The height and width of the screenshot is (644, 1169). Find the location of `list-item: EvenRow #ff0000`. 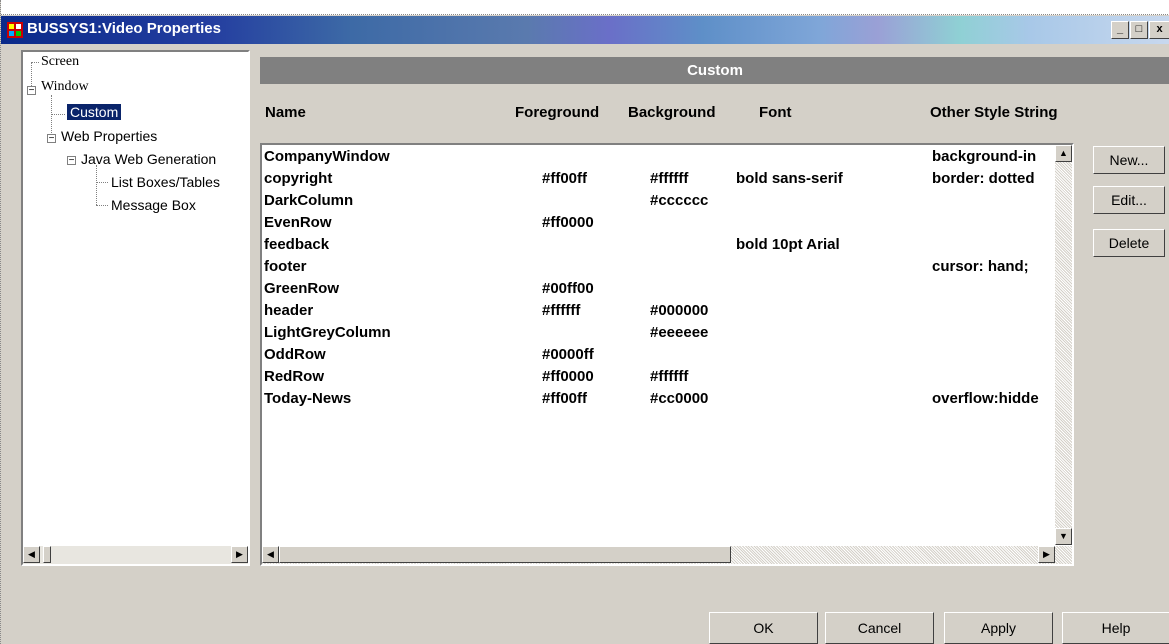

list-item: EvenRow #ff0000 is located at coordinates (667, 225).